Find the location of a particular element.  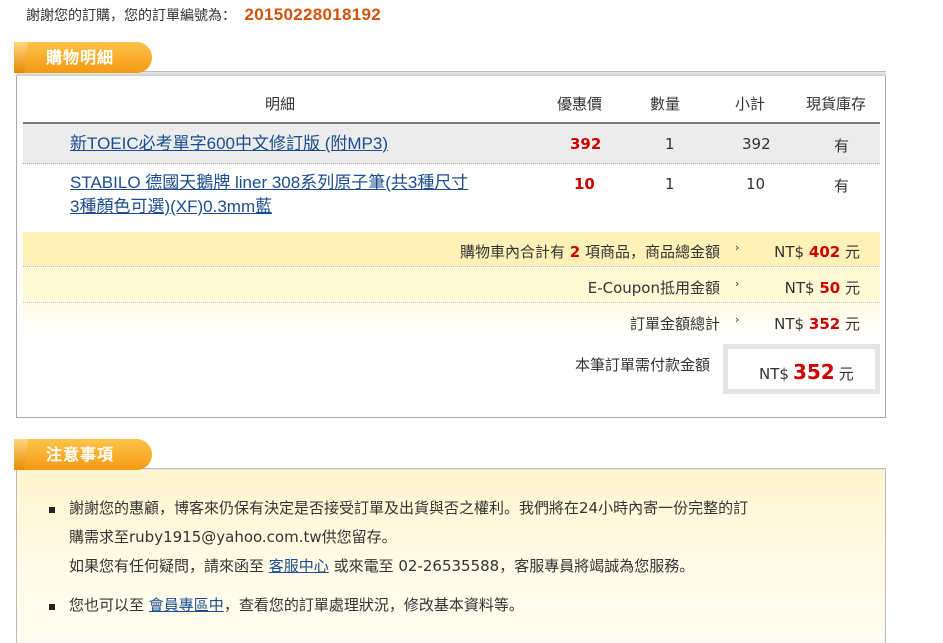

coupon-amount: NT$ 50 元 is located at coordinates (822, 287).